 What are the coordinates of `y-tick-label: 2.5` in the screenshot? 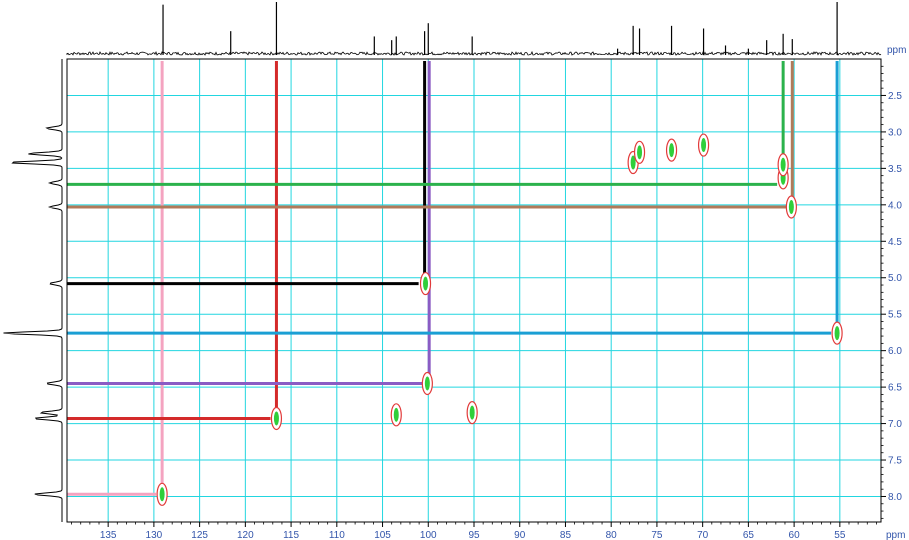 It's located at (895, 96).